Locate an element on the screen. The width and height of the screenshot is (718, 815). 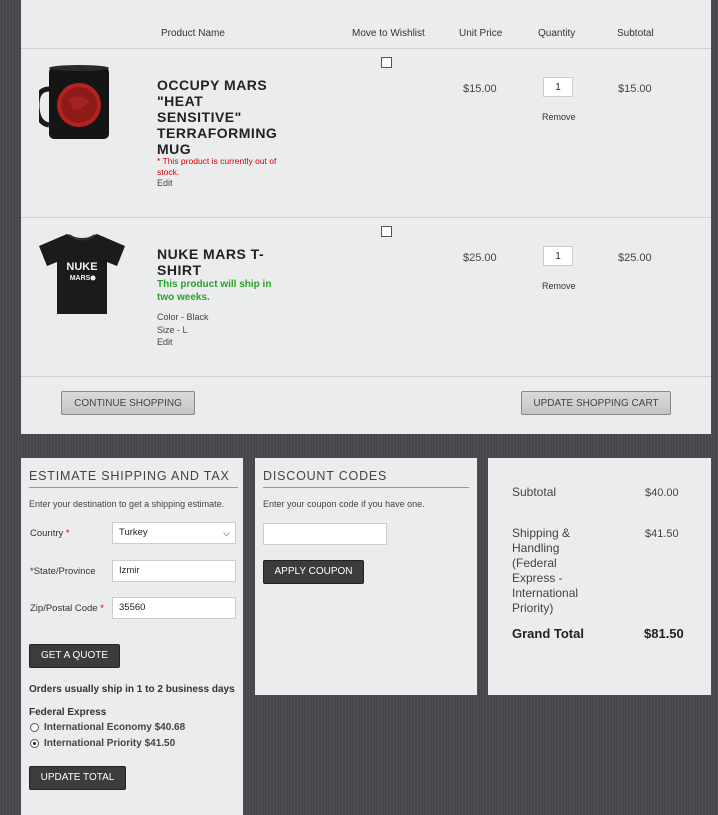
label-line: International is located at coordinates (545, 593).